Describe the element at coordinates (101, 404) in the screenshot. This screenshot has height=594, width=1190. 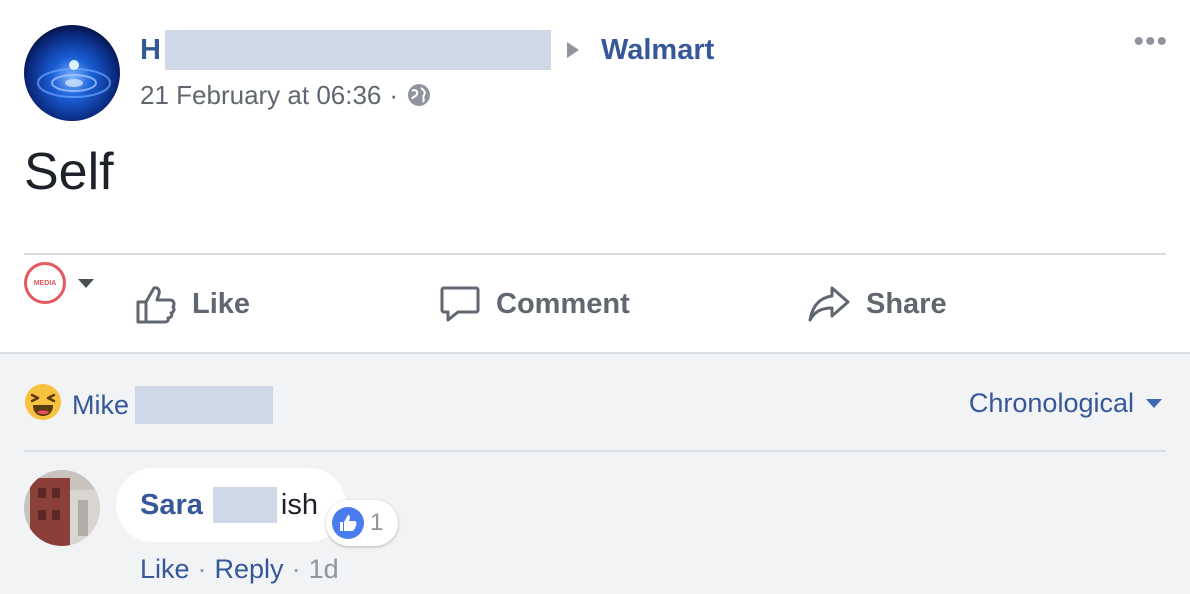
I see `reactor-name: Mike` at that location.